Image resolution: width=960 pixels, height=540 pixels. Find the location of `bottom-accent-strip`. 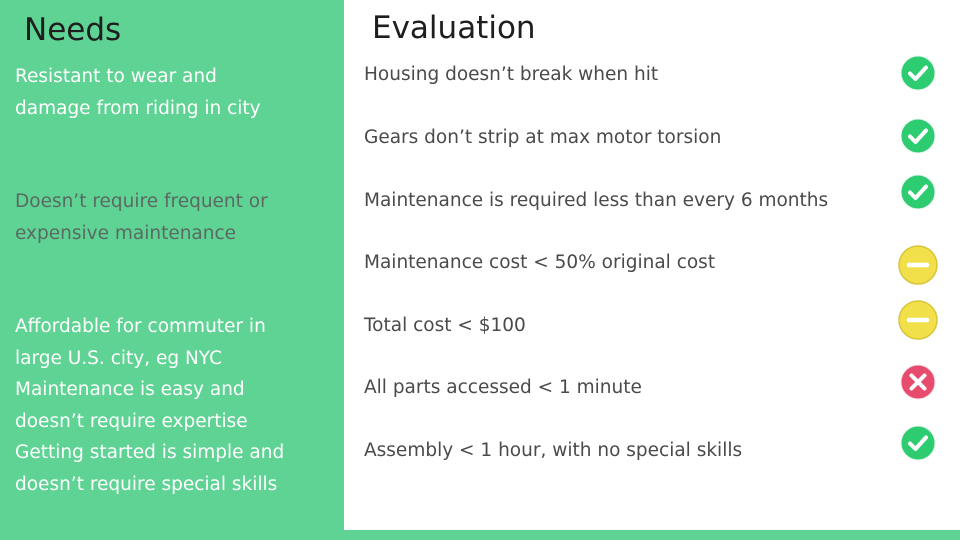

bottom-accent-strip is located at coordinates (652, 535).